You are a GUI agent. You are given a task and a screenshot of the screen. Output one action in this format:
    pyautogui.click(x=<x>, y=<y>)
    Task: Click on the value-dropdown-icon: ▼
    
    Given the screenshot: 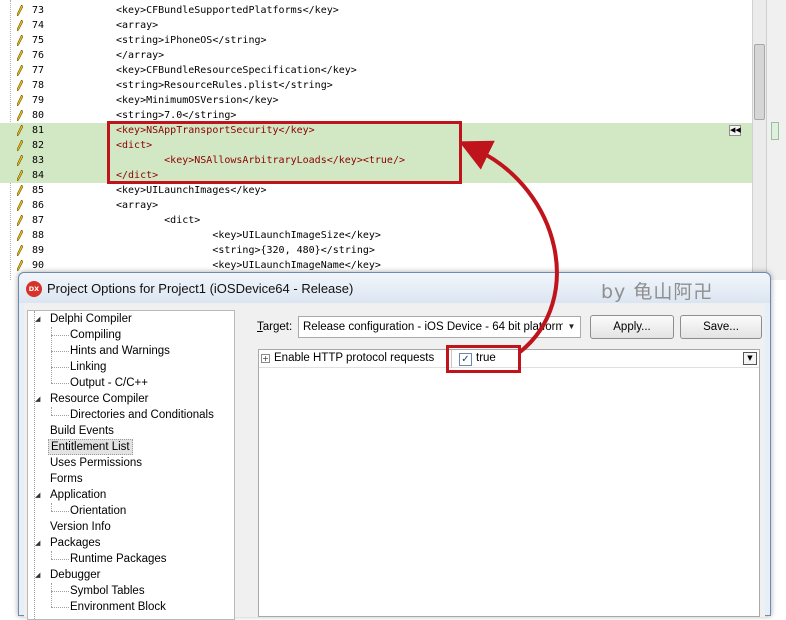 What is the action you would take?
    pyautogui.click(x=750, y=358)
    